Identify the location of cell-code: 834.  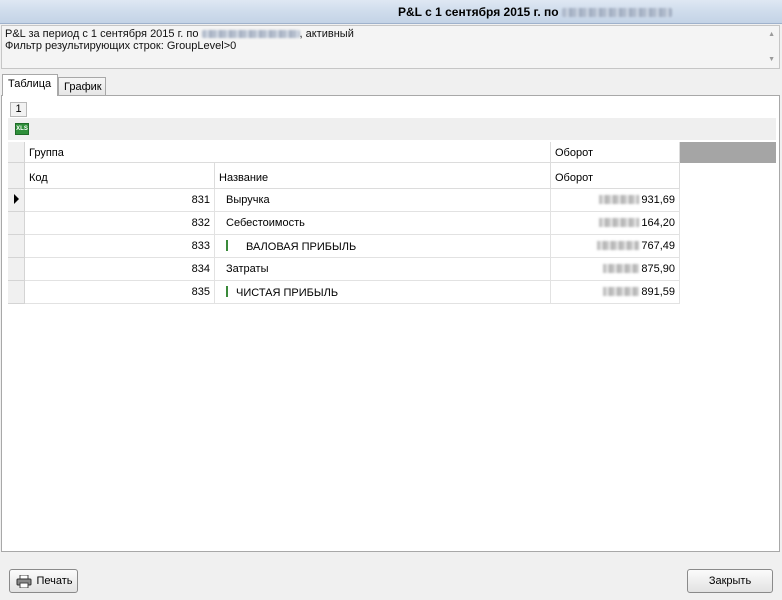
(120, 269).